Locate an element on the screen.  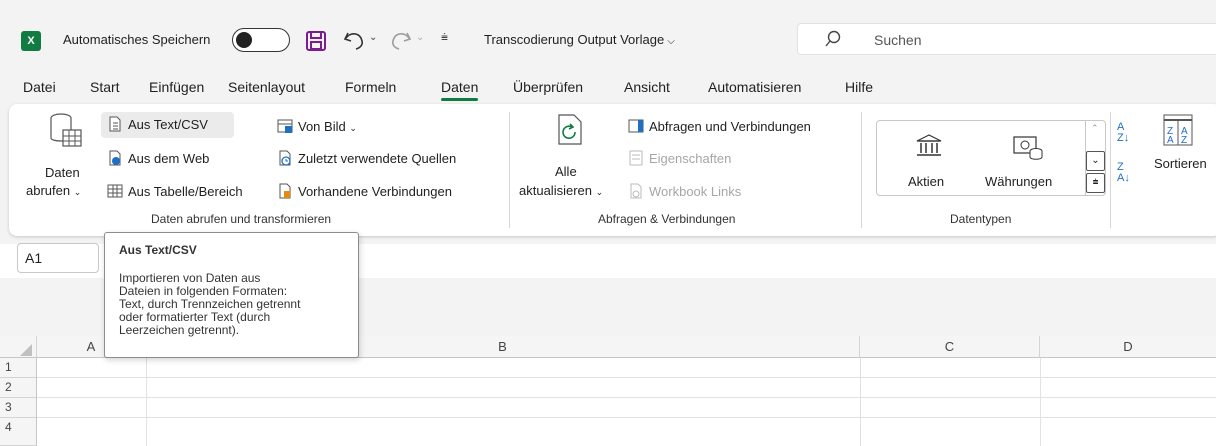
datentypen-gallery: Aktien Währungen ⌃ ⌄ ⩧ is located at coordinates (991, 158).